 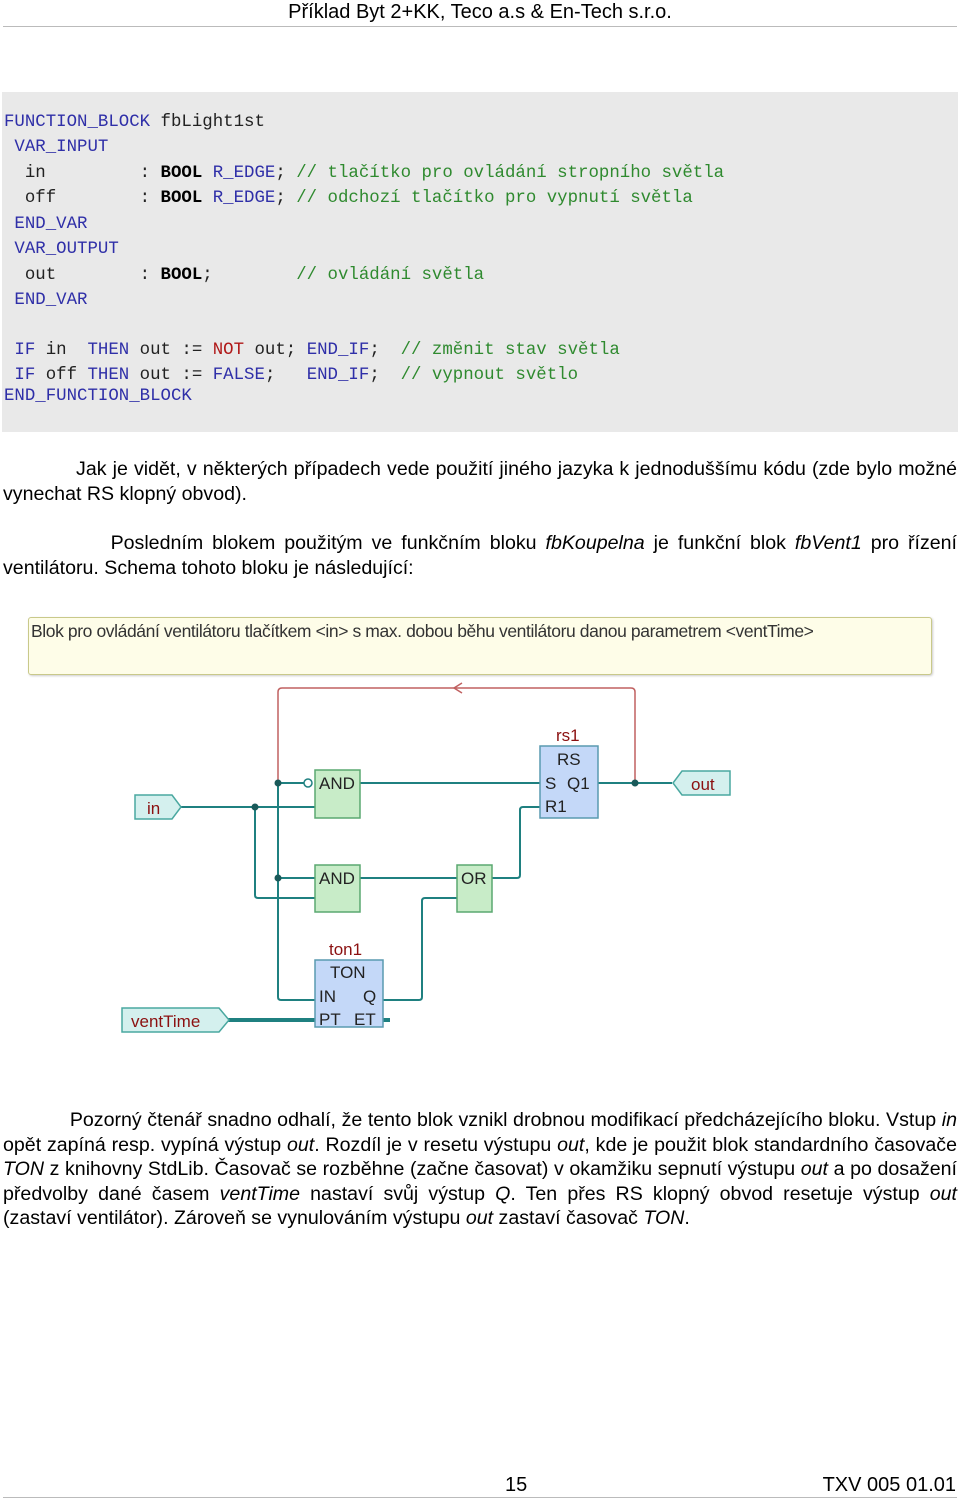 What do you see at coordinates (489, 375) in the screenshot?
I see `code-token: // vypnout světlo` at bounding box center [489, 375].